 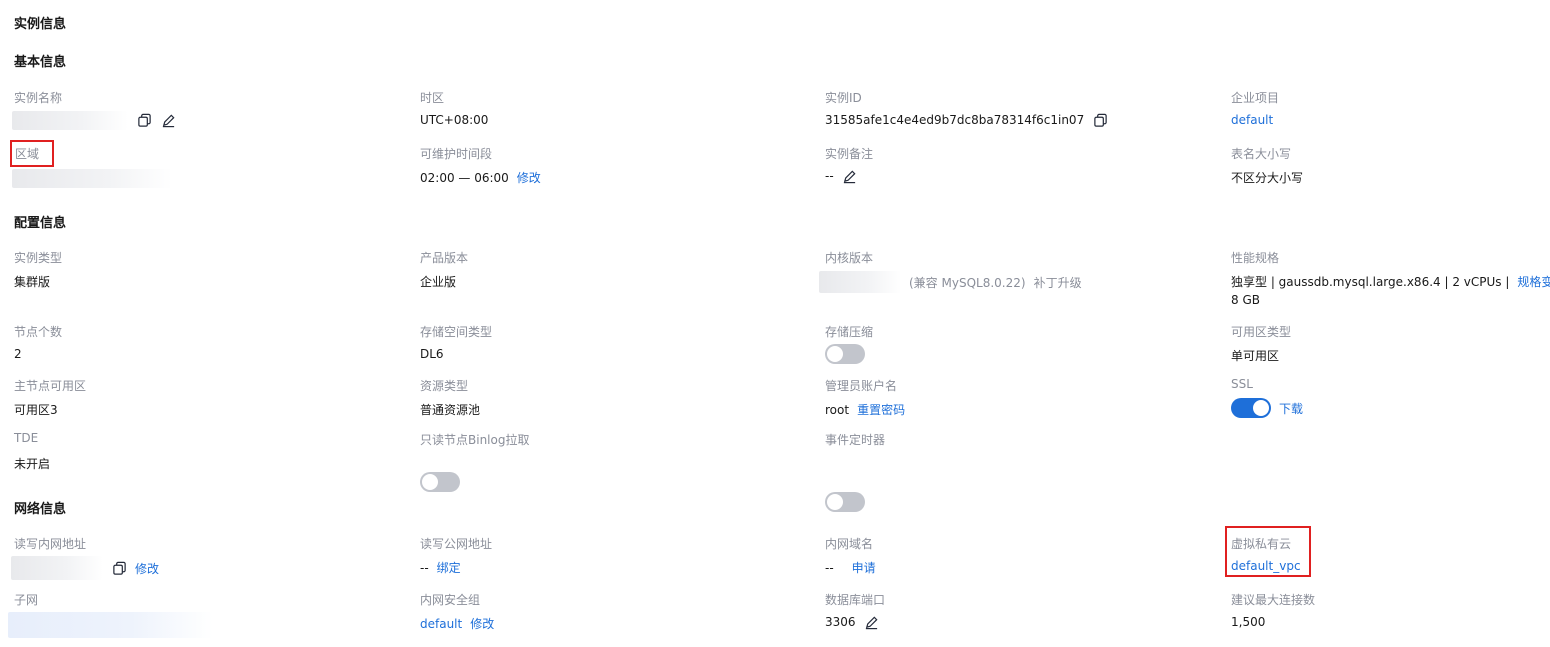 What do you see at coordinates (444, 386) in the screenshot?
I see `resource-type-label: 资源类型` at bounding box center [444, 386].